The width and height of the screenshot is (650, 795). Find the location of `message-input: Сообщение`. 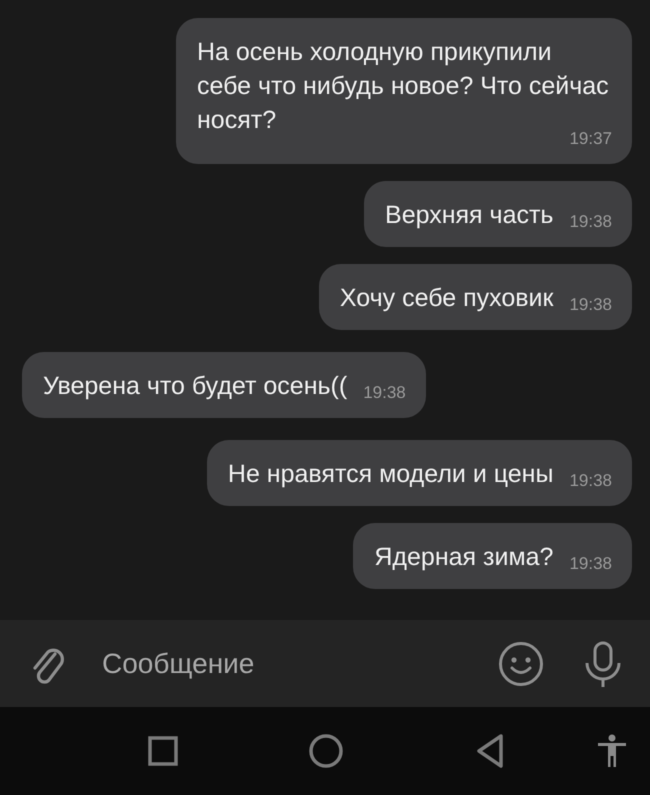

message-input: Сообщение is located at coordinates (300, 664).